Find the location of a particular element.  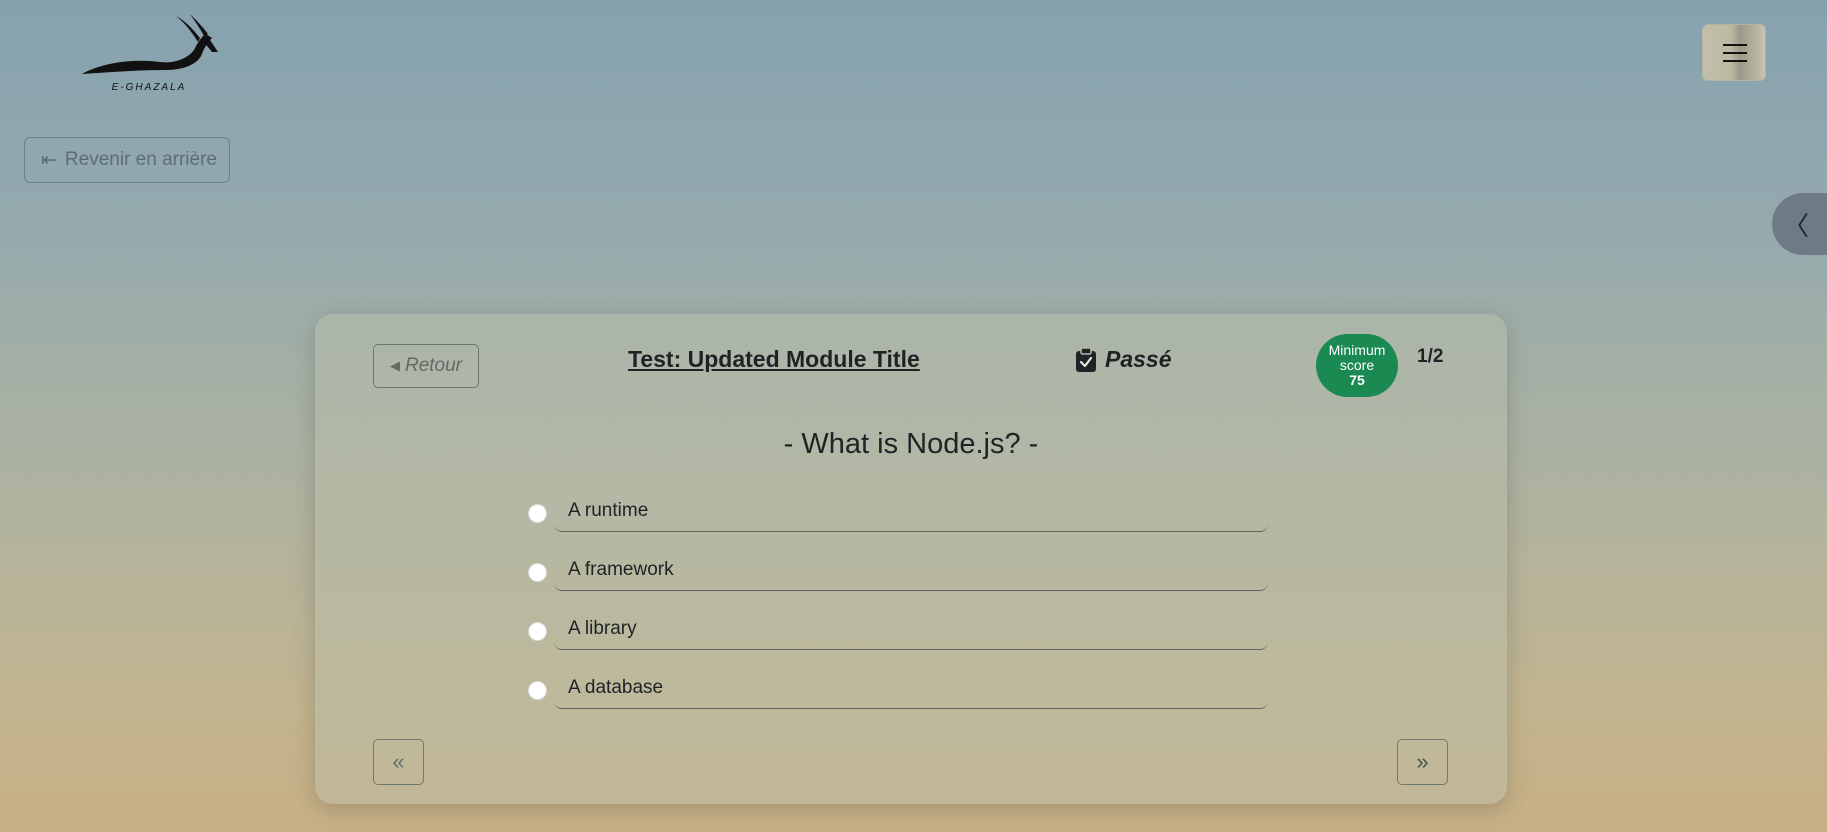

answer-option: A database is located at coordinates (898, 696).